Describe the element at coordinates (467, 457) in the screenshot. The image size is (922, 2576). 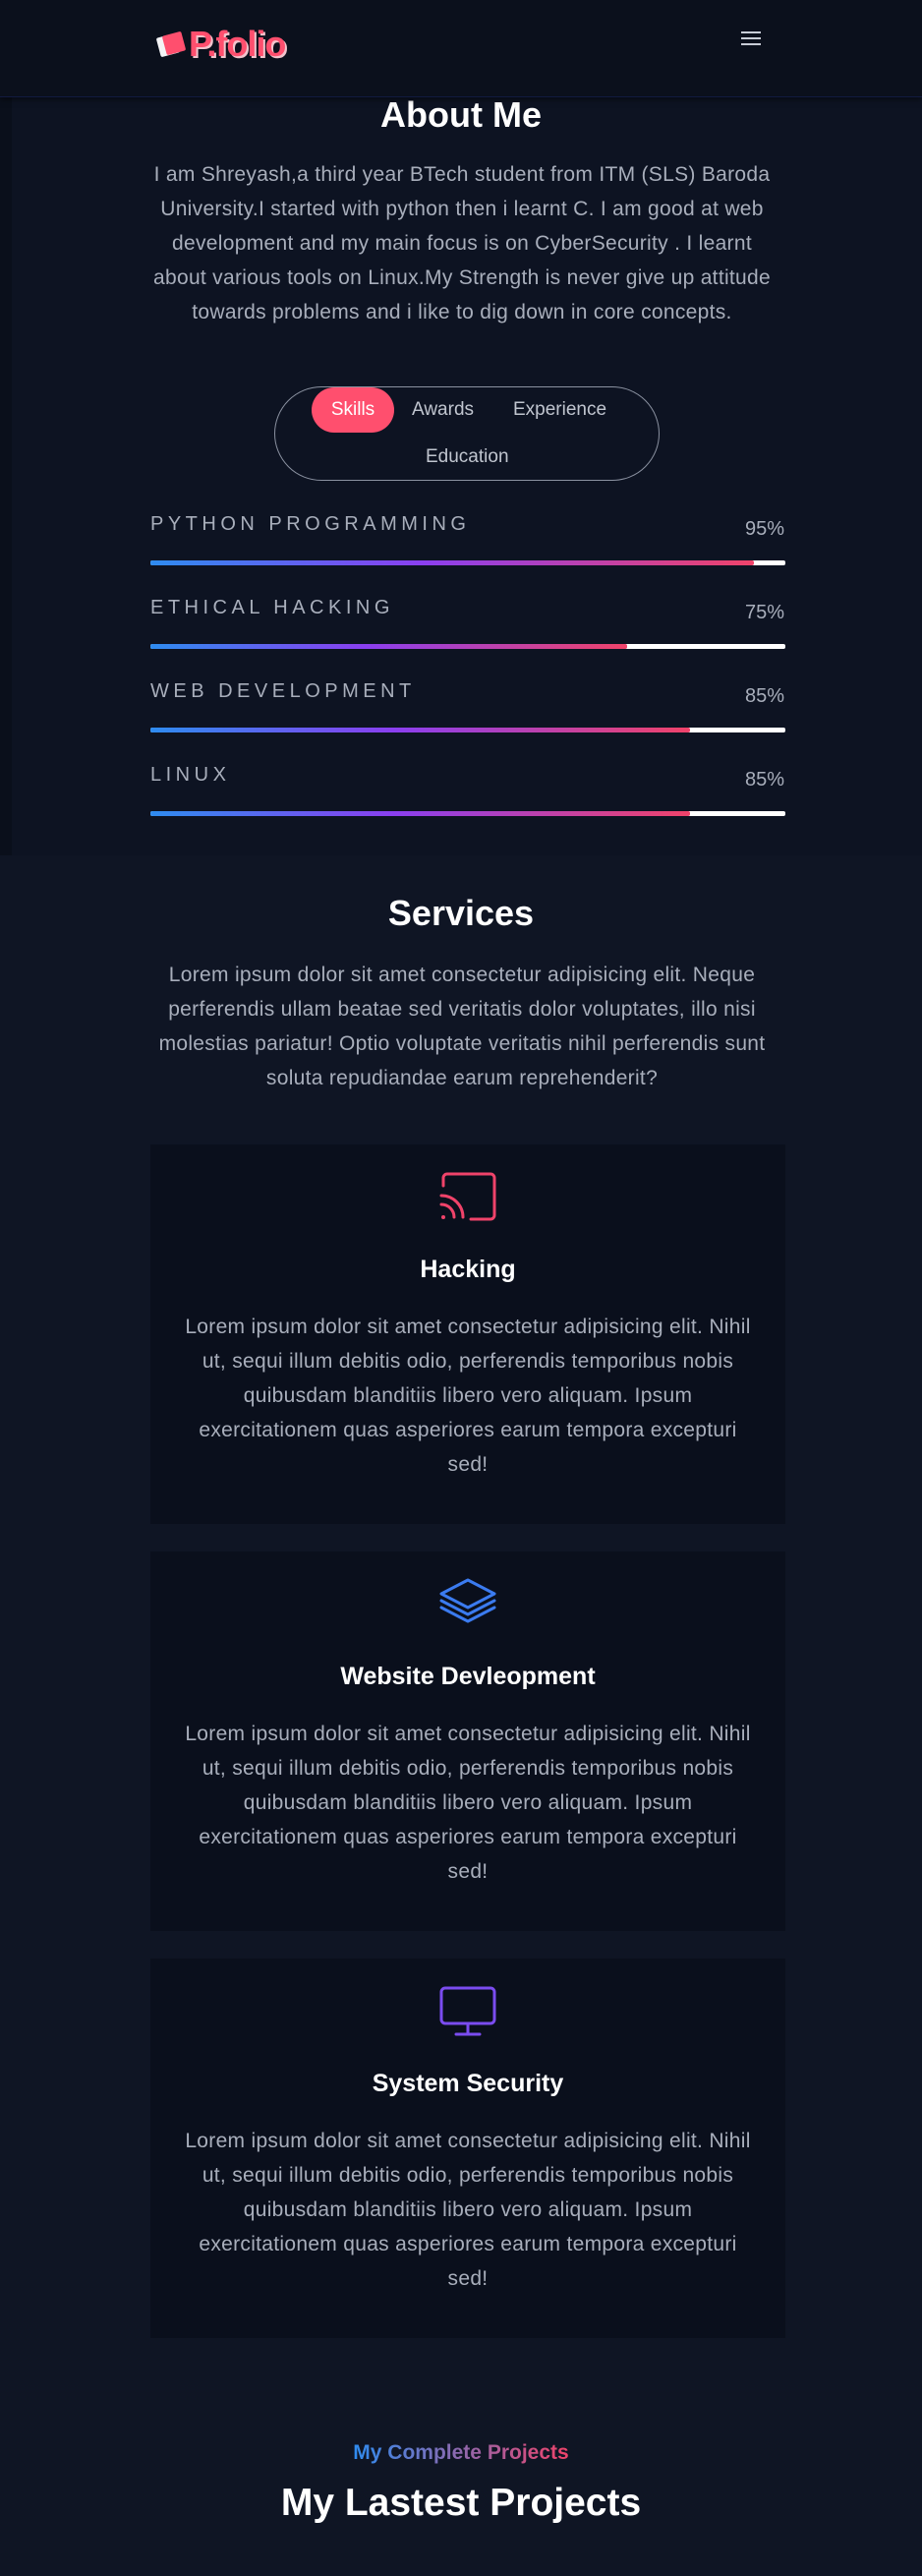
I see `tab-education: Education` at that location.